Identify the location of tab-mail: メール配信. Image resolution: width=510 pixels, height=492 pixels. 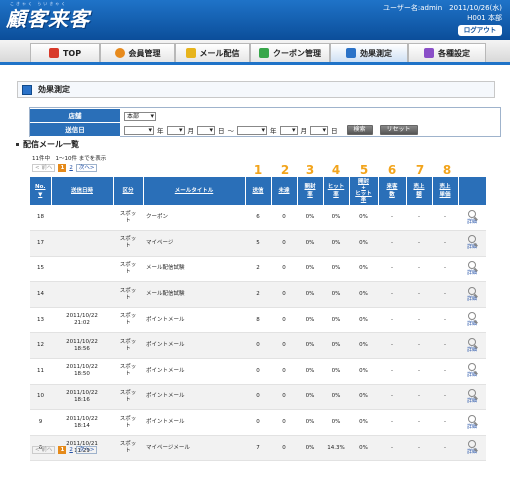
(212, 52).